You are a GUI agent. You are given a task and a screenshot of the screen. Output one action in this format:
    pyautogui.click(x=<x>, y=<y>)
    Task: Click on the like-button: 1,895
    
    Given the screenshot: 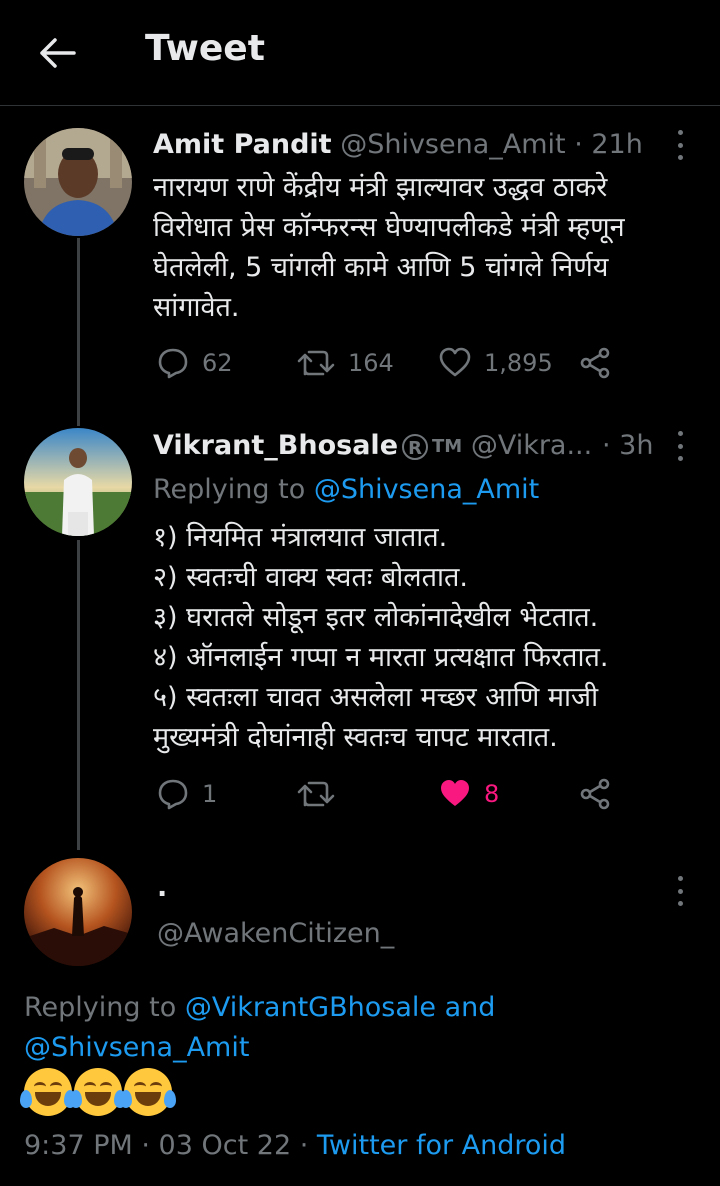 What is the action you would take?
    pyautogui.click(x=495, y=363)
    